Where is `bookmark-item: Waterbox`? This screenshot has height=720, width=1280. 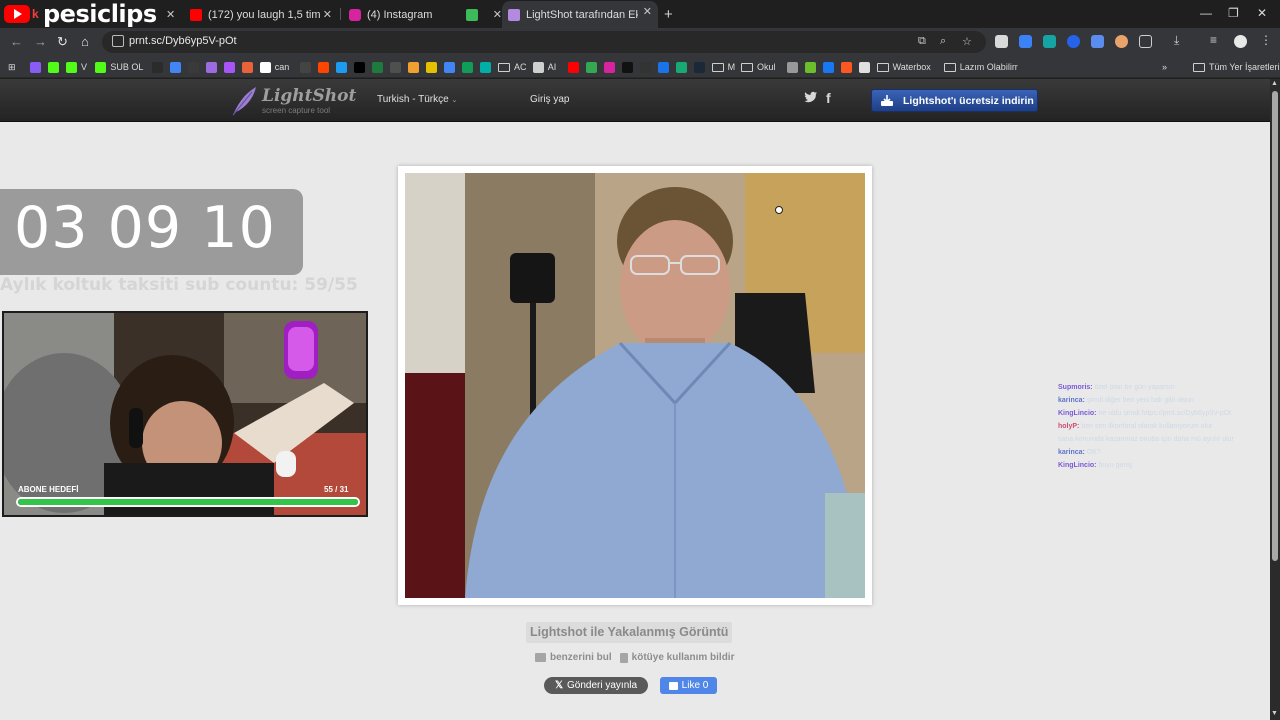 bookmark-item: Waterbox is located at coordinates (903, 67).